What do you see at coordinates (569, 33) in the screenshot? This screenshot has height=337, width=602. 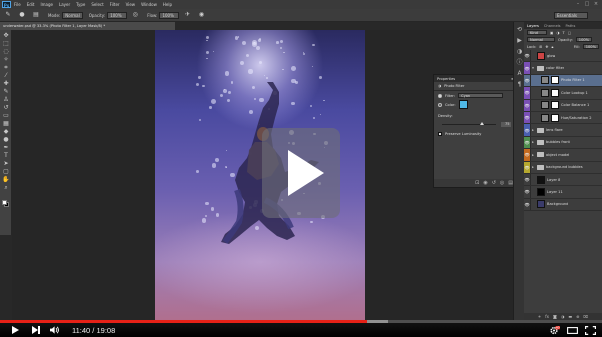 I see `filter-shape-icon: ▢` at bounding box center [569, 33].